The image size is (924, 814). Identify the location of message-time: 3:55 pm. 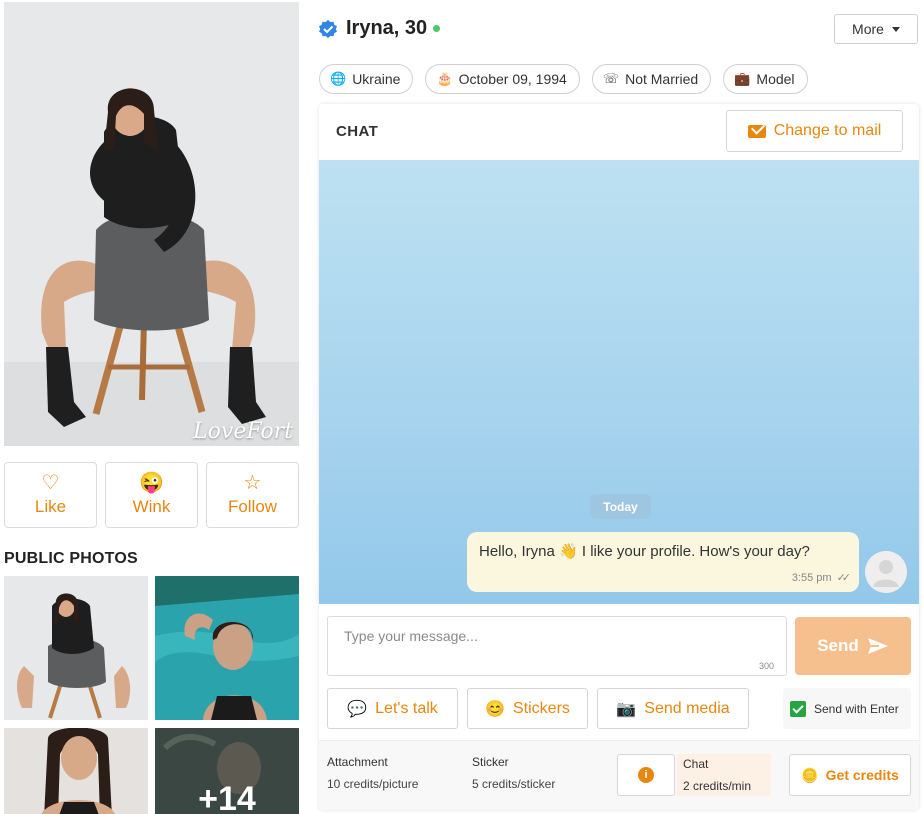
(811, 577).